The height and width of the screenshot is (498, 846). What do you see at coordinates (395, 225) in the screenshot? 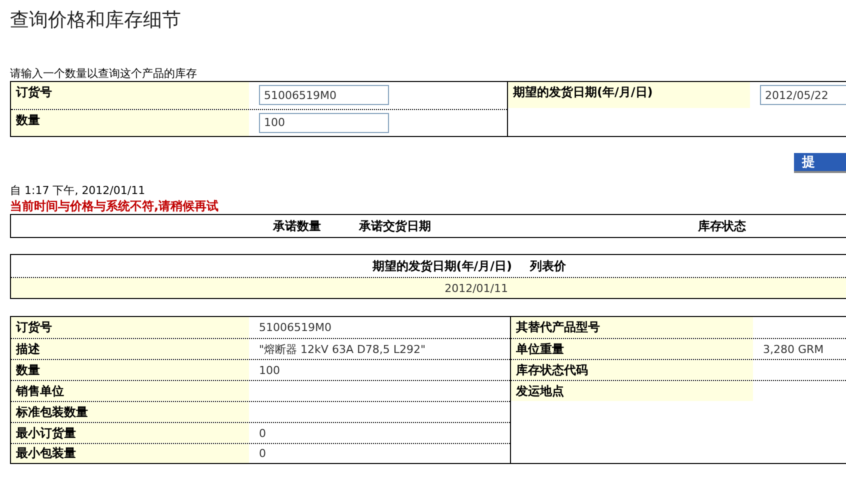
I see `column-header: 承诺交货日期` at bounding box center [395, 225].